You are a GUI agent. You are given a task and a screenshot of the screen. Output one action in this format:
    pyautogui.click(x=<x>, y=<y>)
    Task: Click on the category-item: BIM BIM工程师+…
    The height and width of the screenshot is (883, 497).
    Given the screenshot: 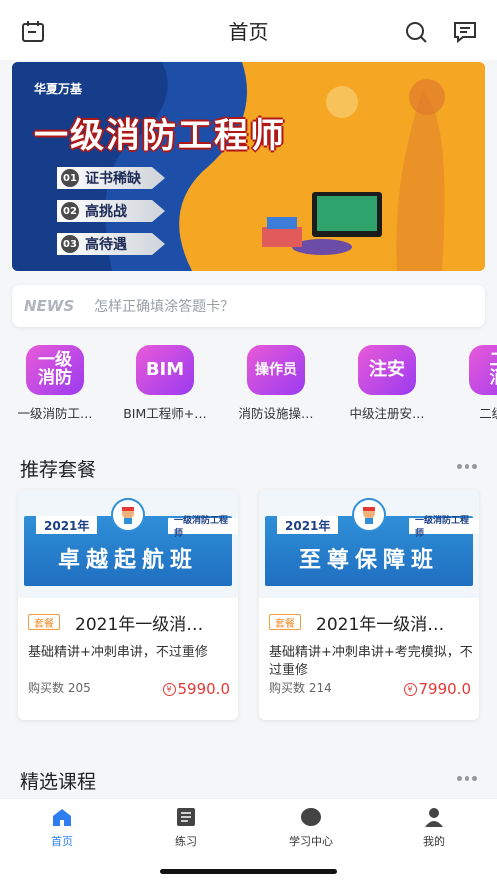 What is the action you would take?
    pyautogui.click(x=165, y=383)
    